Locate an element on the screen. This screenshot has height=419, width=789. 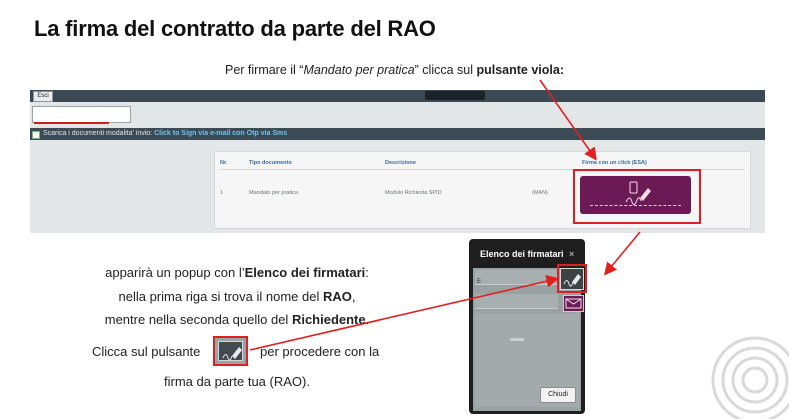
header-firma: Firma con un click (ESA) is located at coordinates (614, 163).